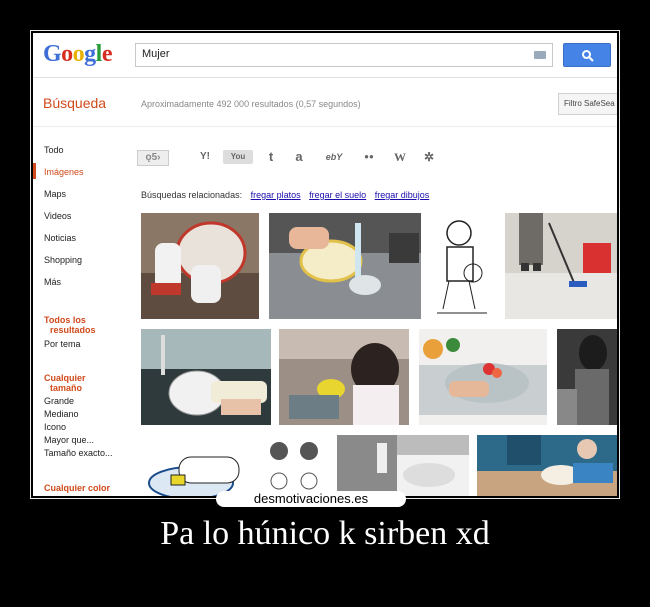 Image resolution: width=650 pixels, height=607 pixels. Describe the element at coordinates (73, 330) in the screenshot. I see `filter-all-results-line2: resultados` at that location.